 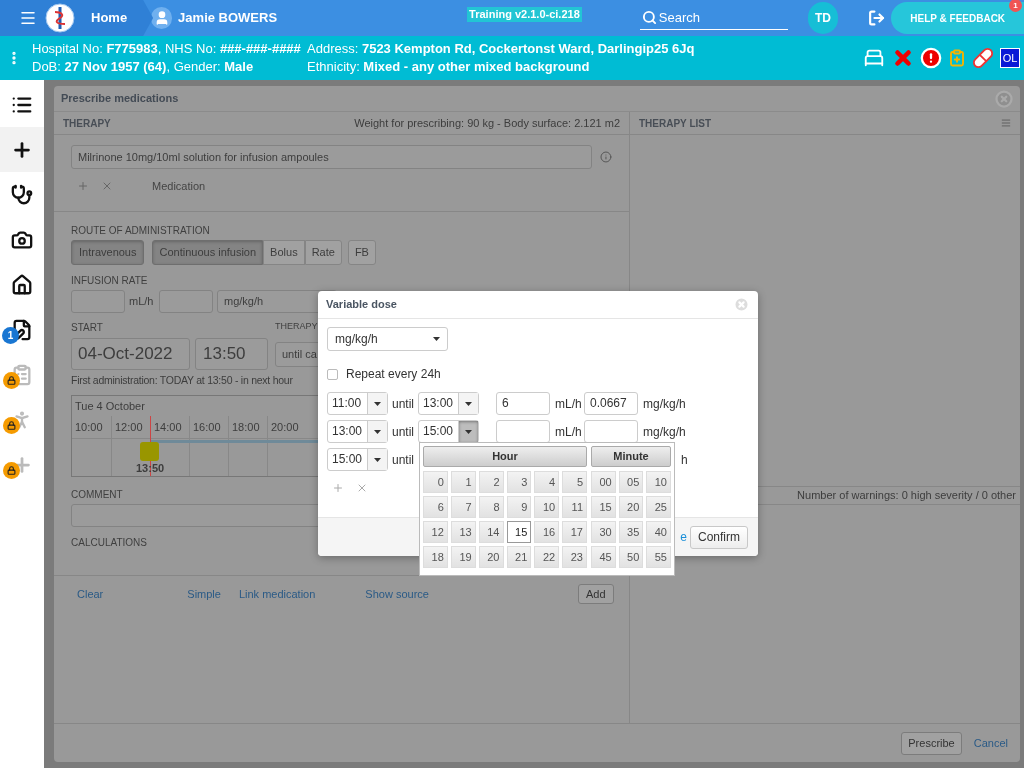 What do you see at coordinates (87, 123) in the screenshot?
I see `section-heading: THERAPY` at bounding box center [87, 123].